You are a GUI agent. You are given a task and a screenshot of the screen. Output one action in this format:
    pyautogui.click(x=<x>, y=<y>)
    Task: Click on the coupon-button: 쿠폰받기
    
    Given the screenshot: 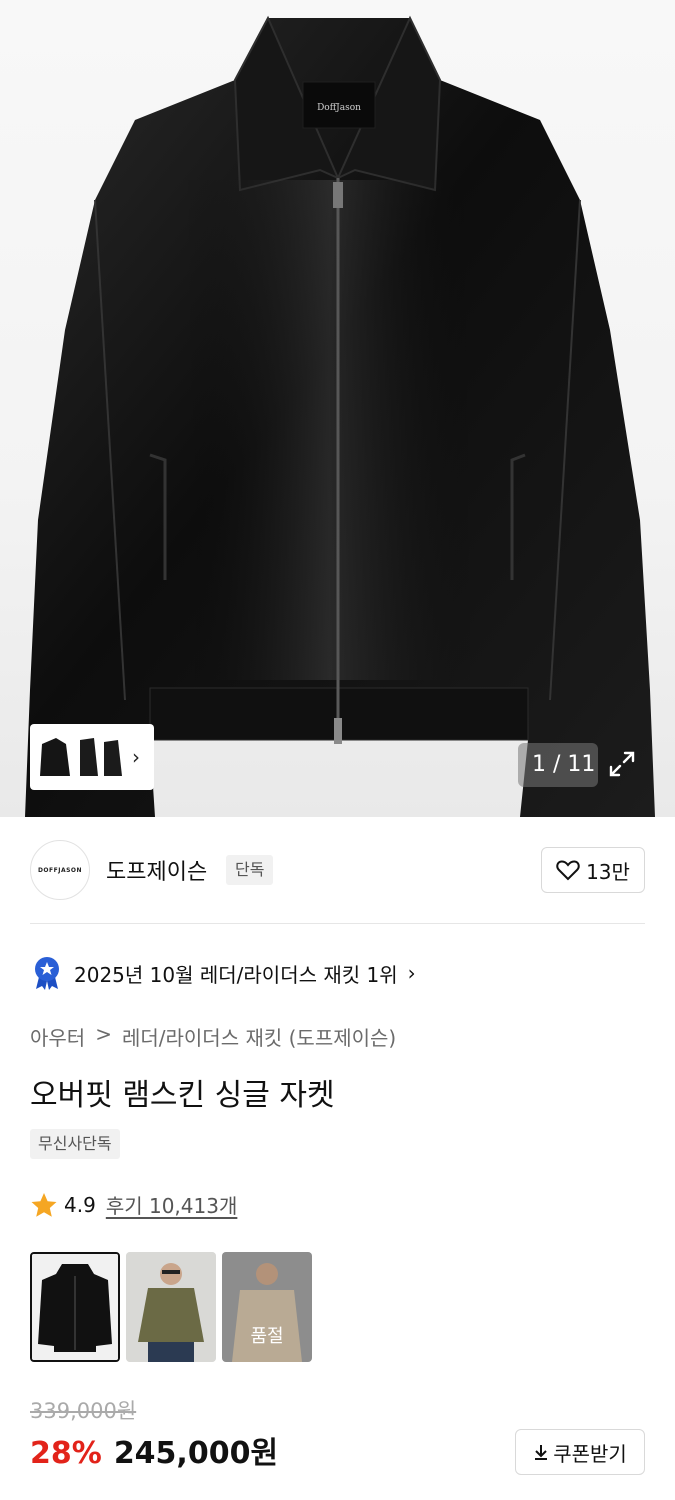 What is the action you would take?
    pyautogui.click(x=580, y=1452)
    